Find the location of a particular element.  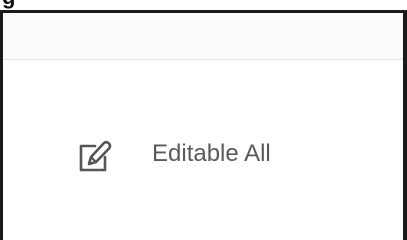

menu-item-editable-all: Editable All is located at coordinates (174, 154).